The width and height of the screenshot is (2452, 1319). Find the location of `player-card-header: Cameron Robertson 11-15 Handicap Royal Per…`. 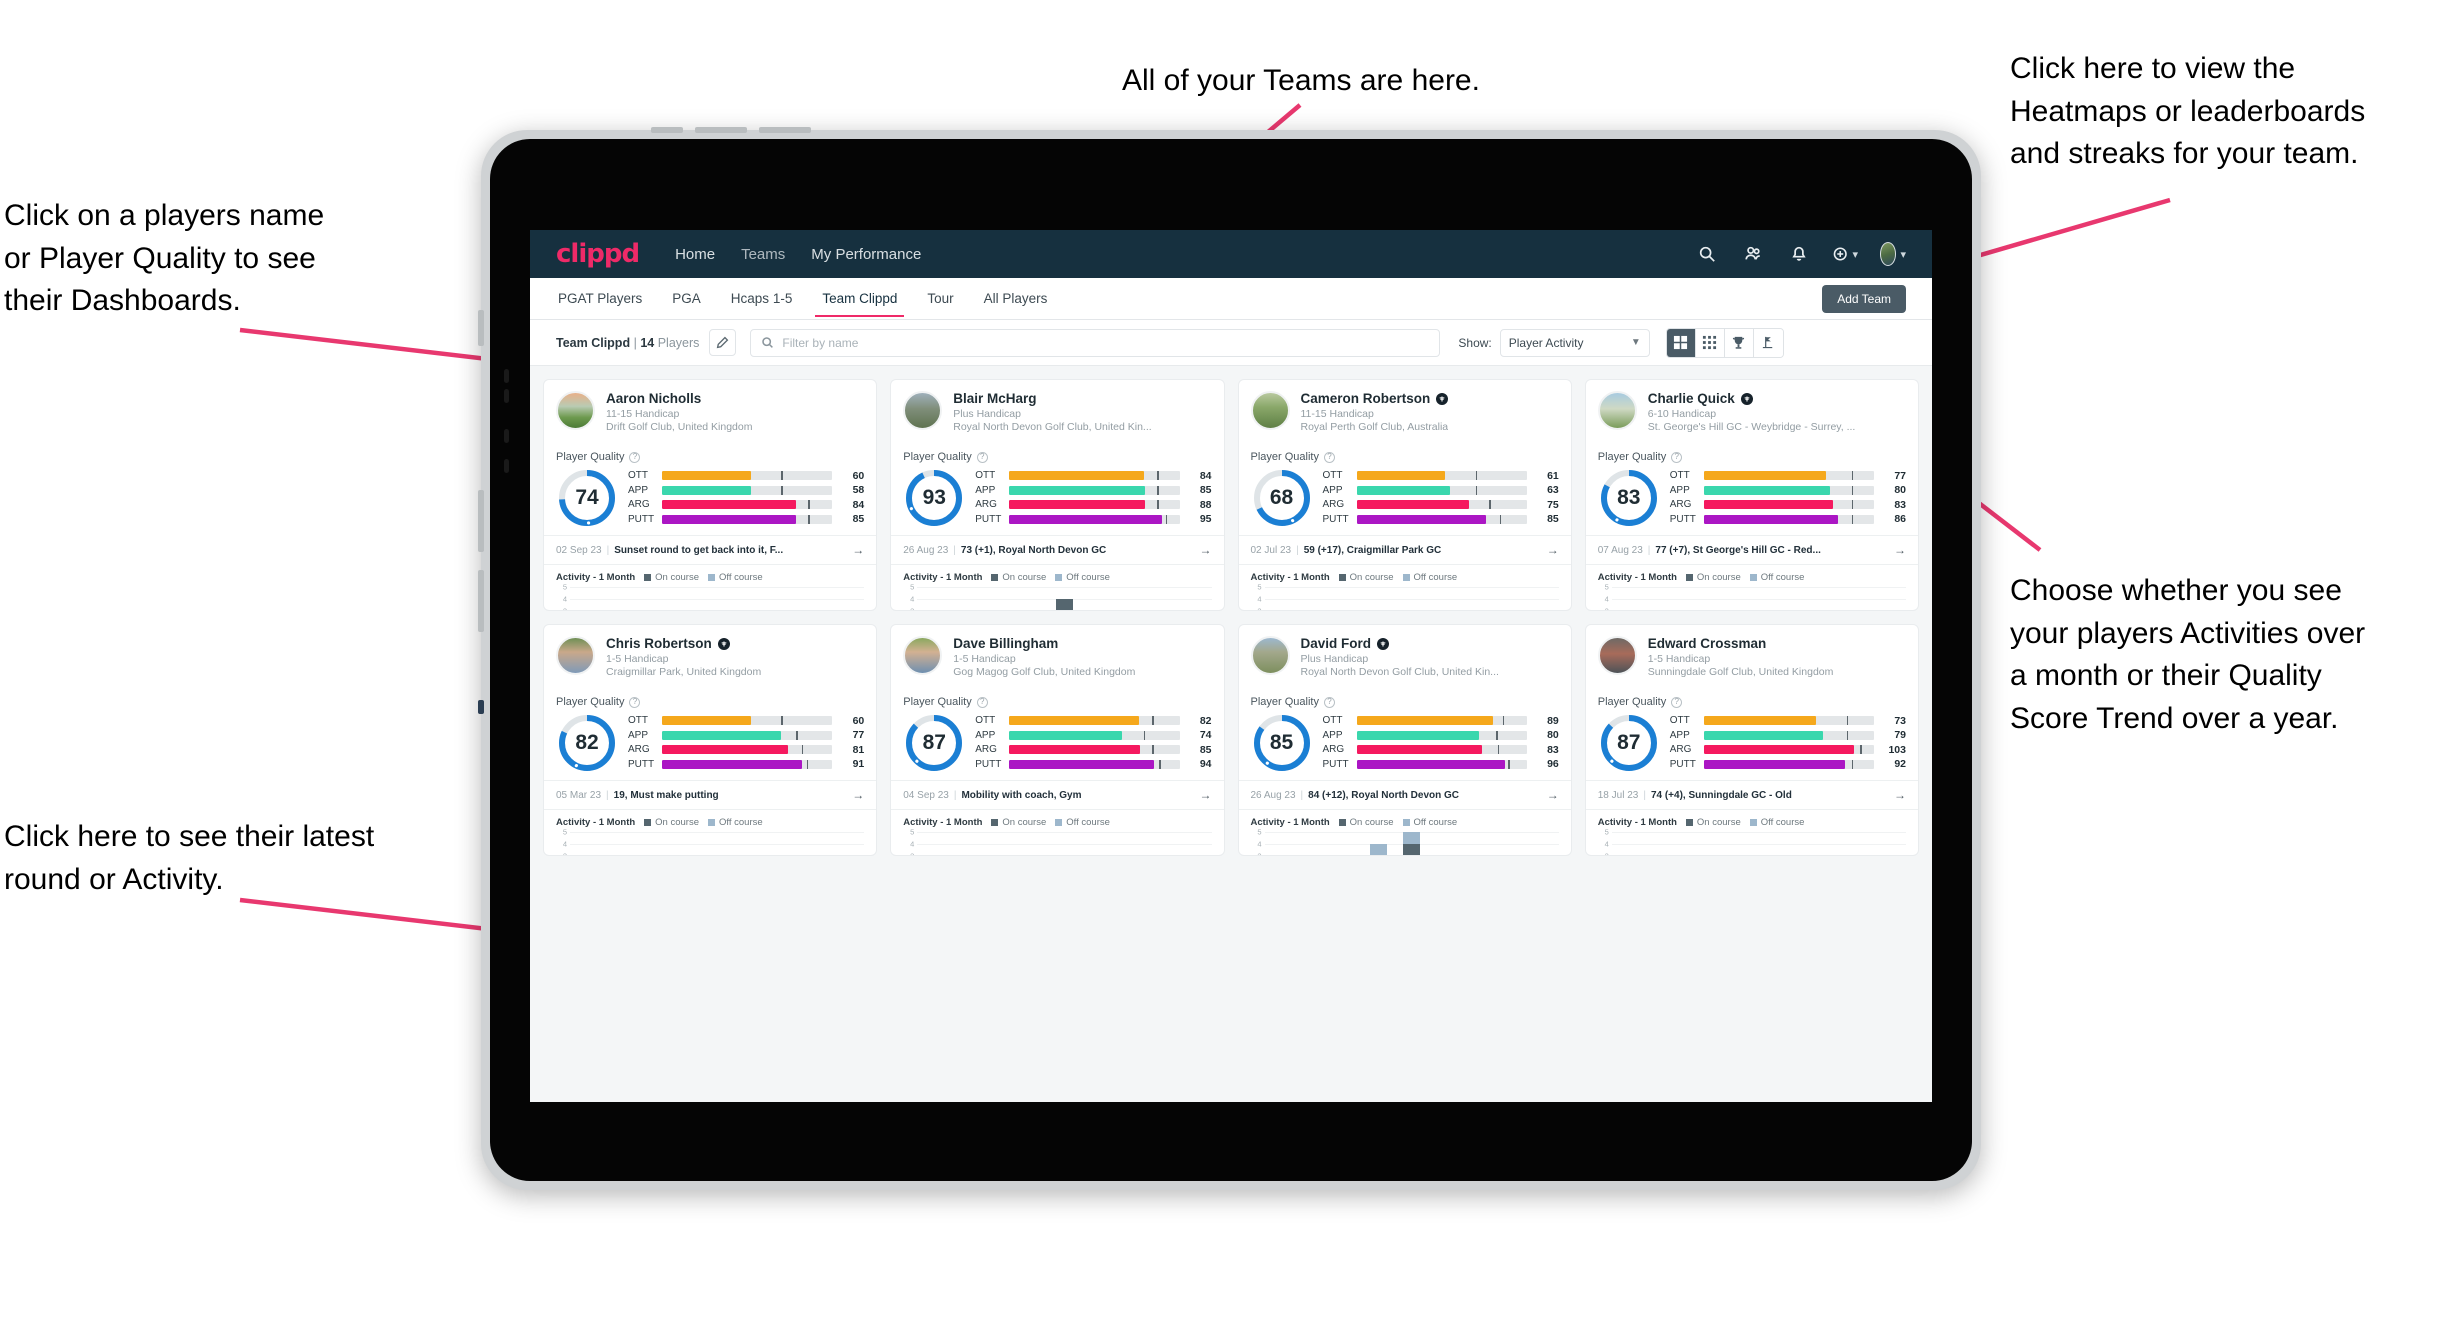

player-card-header: Cameron Robertson 11-15 Handicap Royal Per… is located at coordinates (1405, 411).